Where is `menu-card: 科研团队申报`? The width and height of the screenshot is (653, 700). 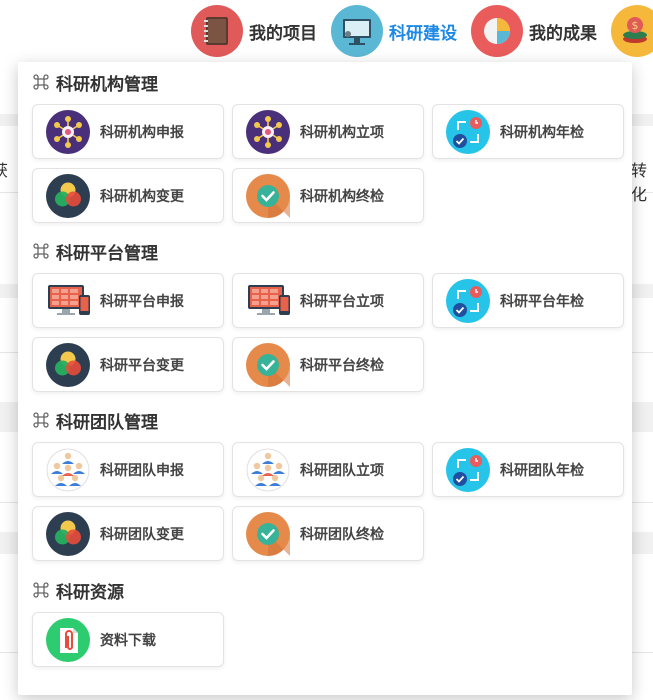 menu-card: 科研团队申报 is located at coordinates (128, 469).